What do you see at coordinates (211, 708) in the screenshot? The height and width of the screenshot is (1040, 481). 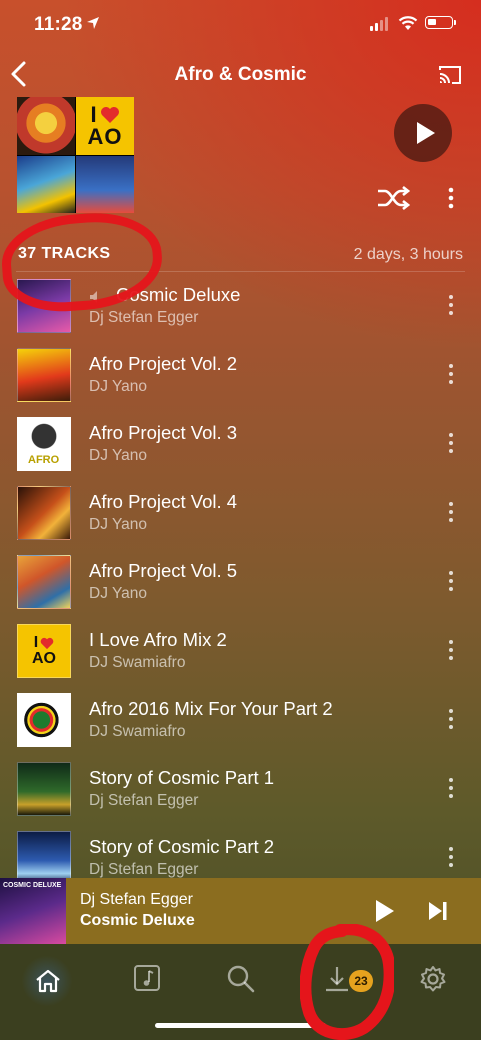 I see `track-title: Afro 2016 Mix For Your Part 2` at bounding box center [211, 708].